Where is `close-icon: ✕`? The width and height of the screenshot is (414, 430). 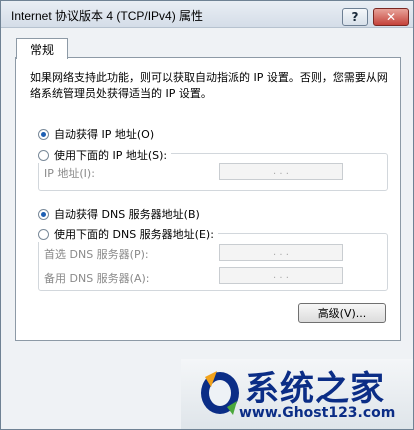 close-icon: ✕ is located at coordinates (391, 17).